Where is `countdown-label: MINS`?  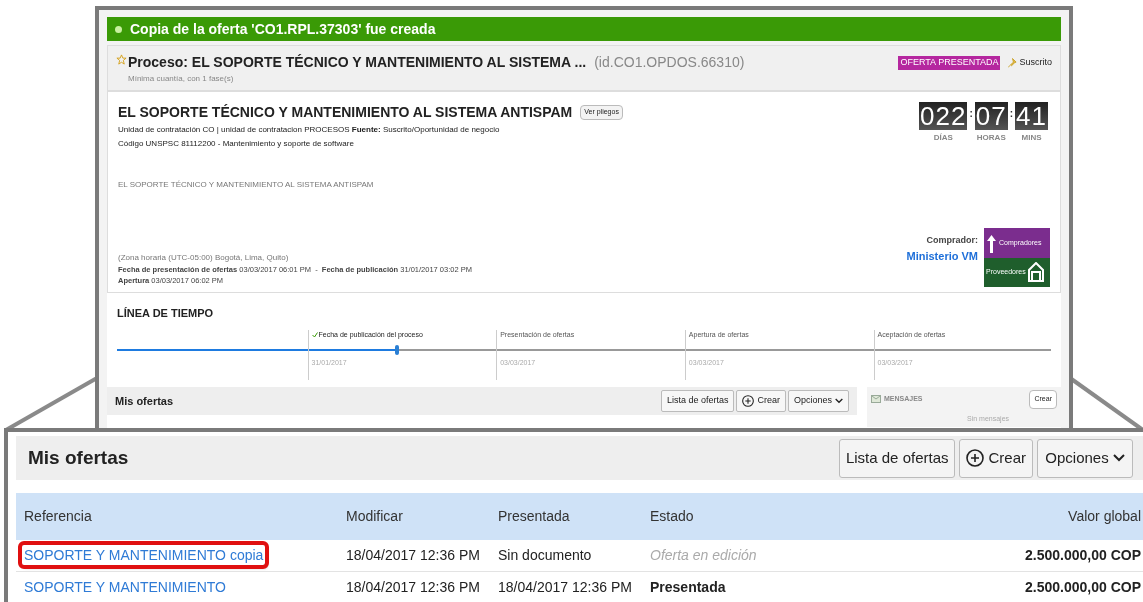
countdown-label: MINS is located at coordinates (1031, 138).